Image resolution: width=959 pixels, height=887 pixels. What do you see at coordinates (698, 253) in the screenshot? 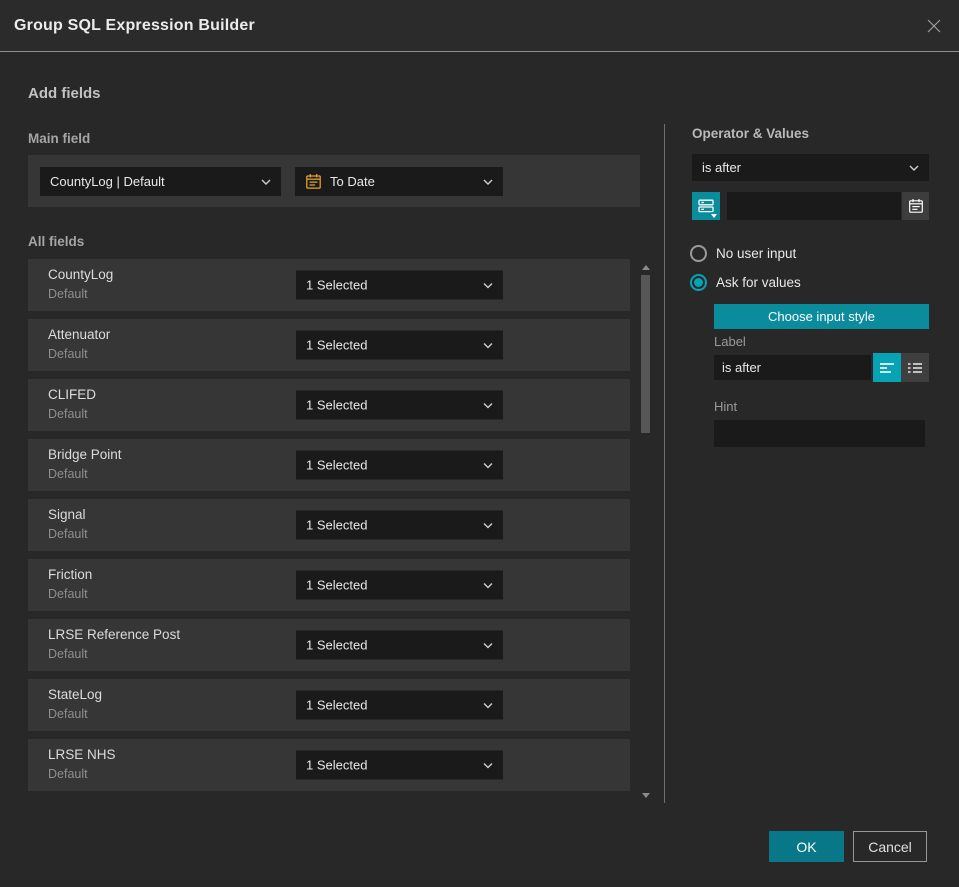
I see `radio-icon` at bounding box center [698, 253].